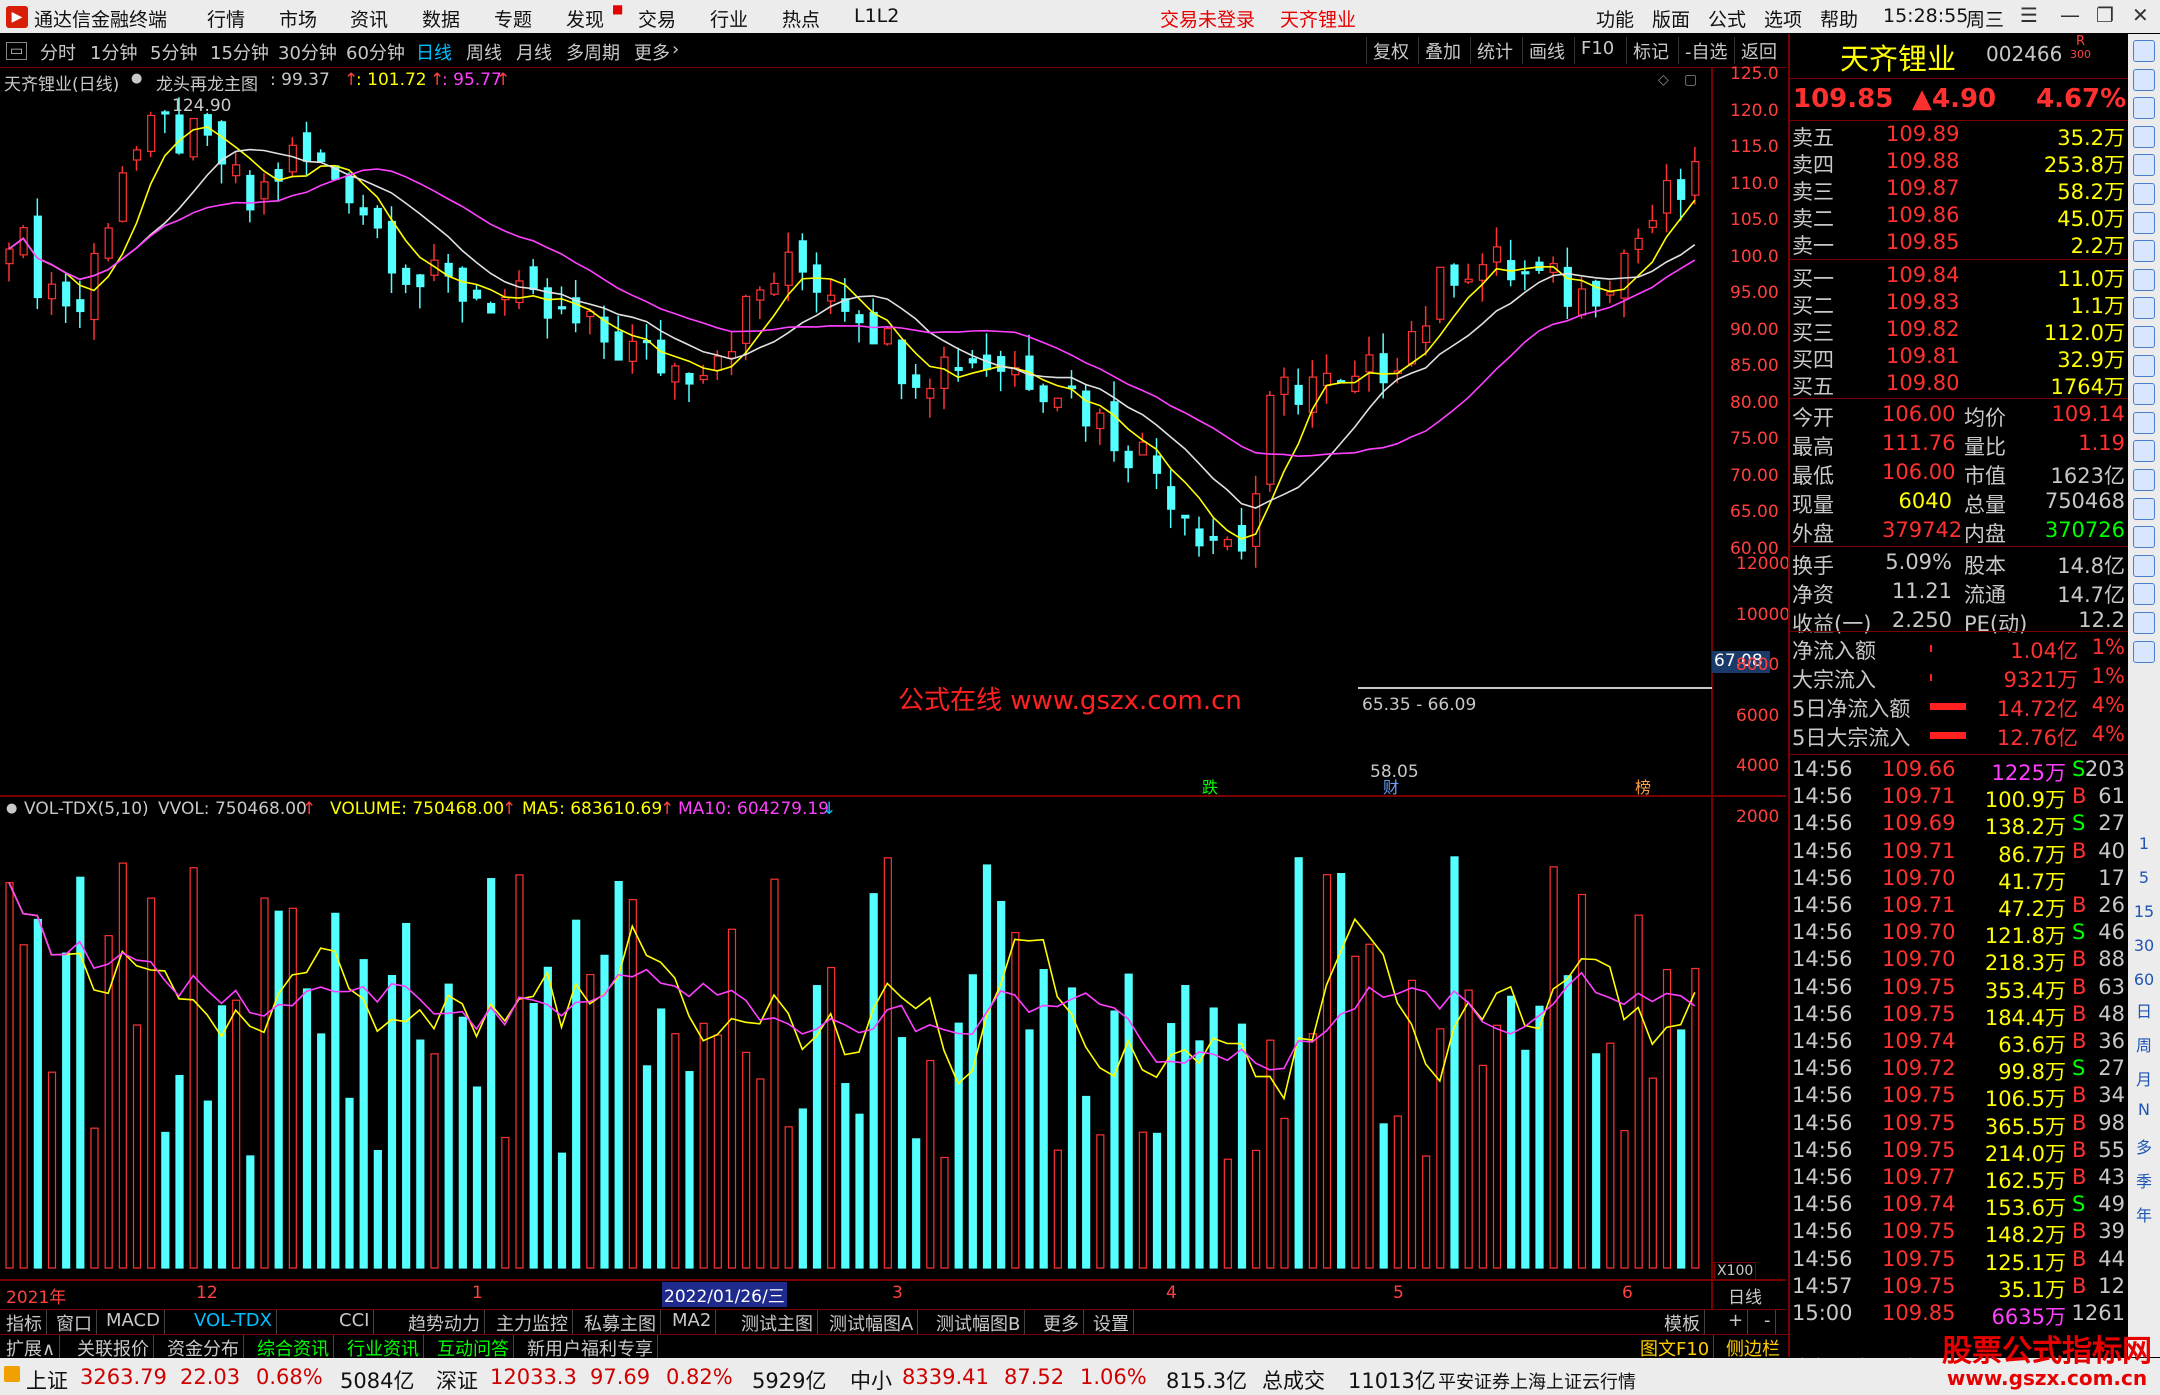  What do you see at coordinates (876, 16) in the screenshot?
I see `menu-l1l2: L1L2` at bounding box center [876, 16].